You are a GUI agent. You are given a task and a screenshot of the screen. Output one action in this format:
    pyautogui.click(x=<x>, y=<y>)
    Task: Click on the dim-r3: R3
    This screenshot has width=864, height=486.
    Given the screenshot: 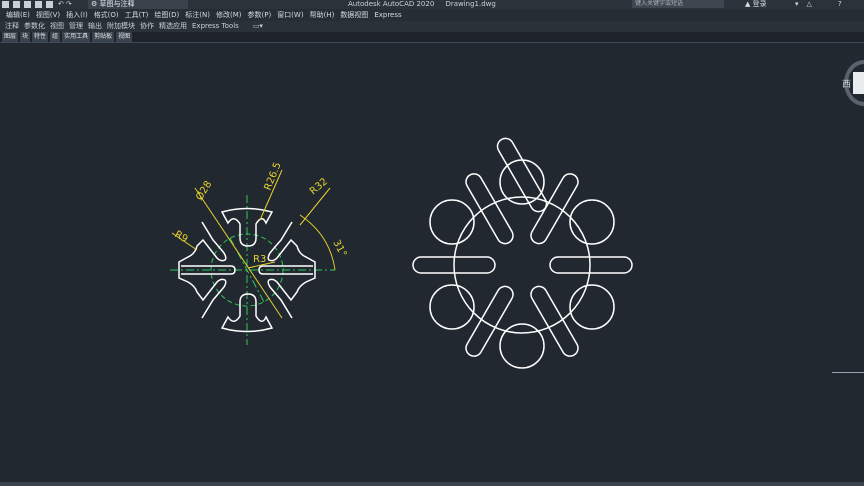 What is the action you would take?
    pyautogui.click(x=259, y=259)
    